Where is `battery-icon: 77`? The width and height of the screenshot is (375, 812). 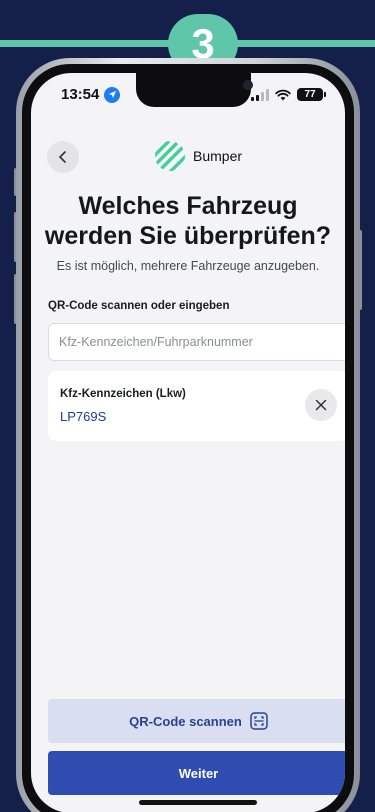 battery-icon: 77 is located at coordinates (311, 94).